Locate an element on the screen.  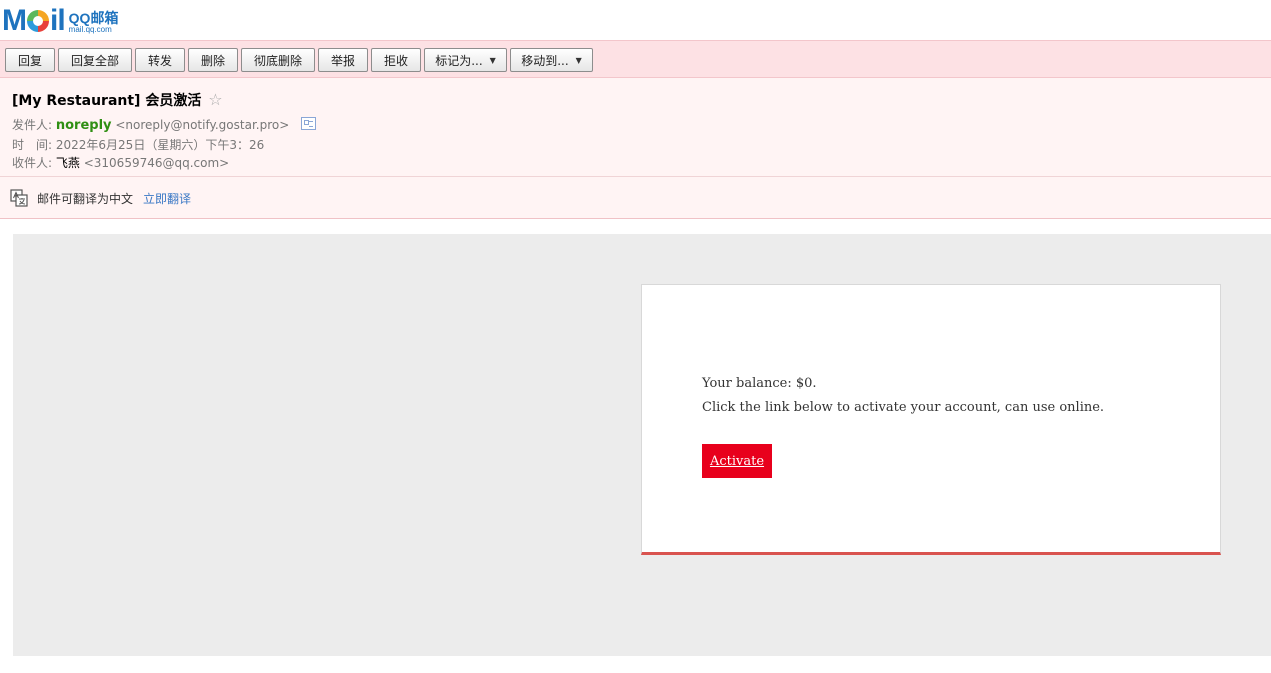
balance-text: Your balance: $0. is located at coordinates (759, 383).